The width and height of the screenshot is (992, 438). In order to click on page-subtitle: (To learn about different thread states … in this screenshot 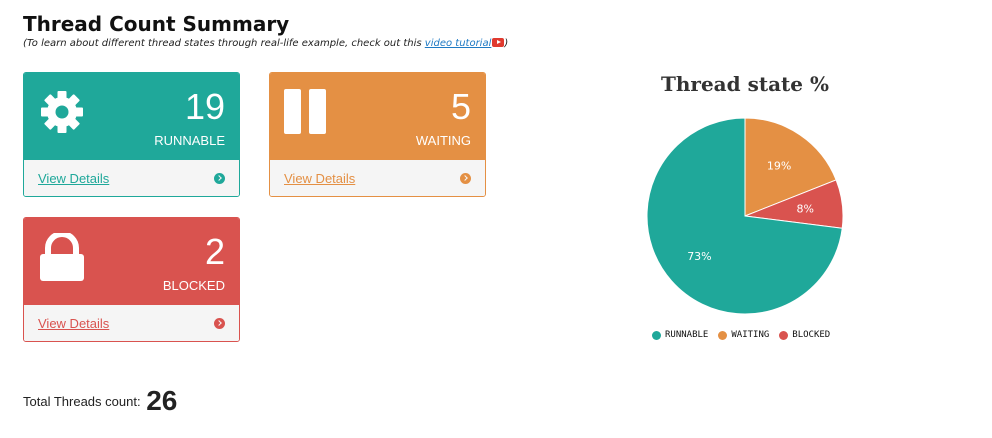, I will do `click(266, 43)`.